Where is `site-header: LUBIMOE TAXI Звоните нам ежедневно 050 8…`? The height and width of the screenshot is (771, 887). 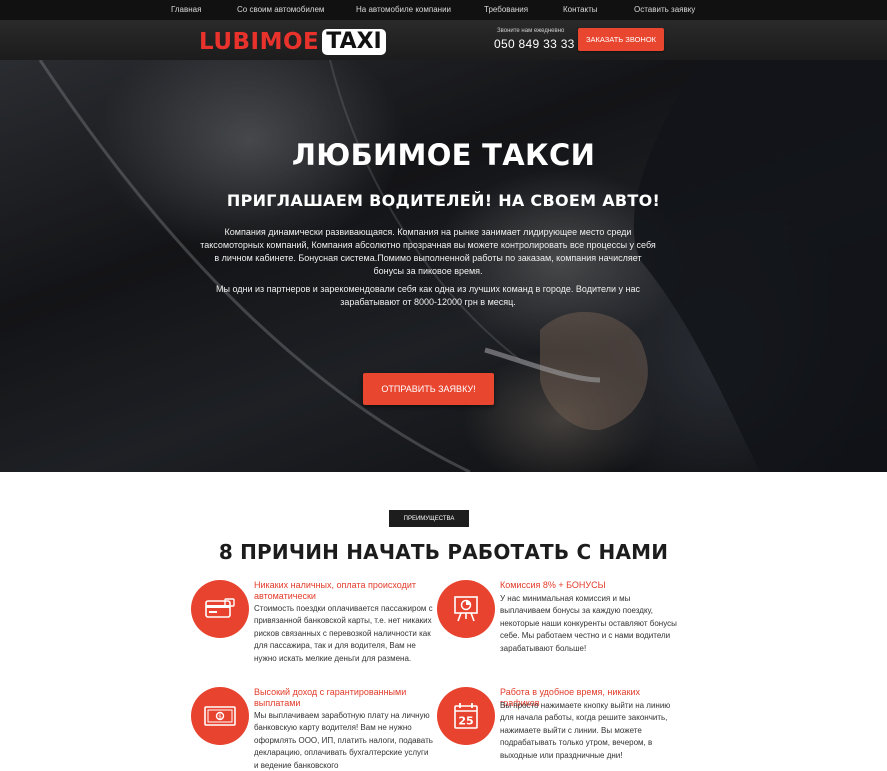 site-header: LUBIMOE TAXI Звоните нам ежедневно 050 8… is located at coordinates (443, 40).